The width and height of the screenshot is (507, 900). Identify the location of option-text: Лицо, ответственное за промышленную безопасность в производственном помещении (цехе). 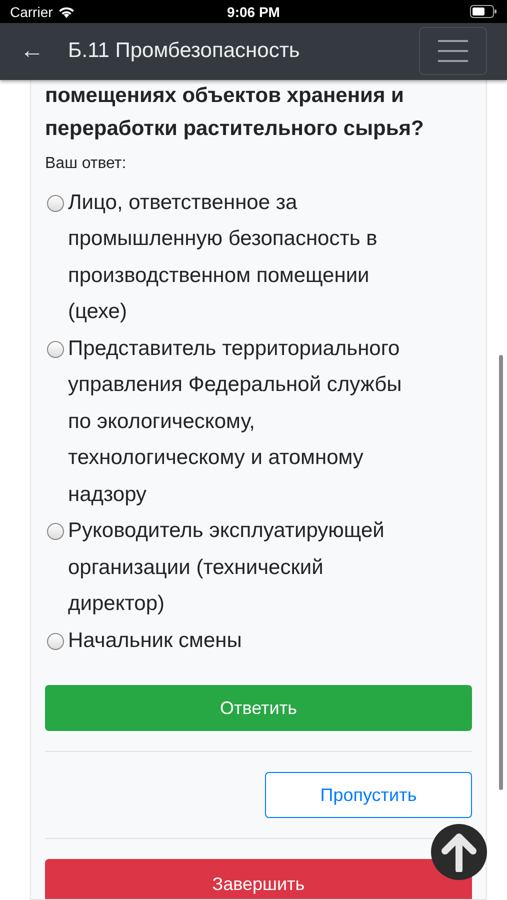
(240, 257).